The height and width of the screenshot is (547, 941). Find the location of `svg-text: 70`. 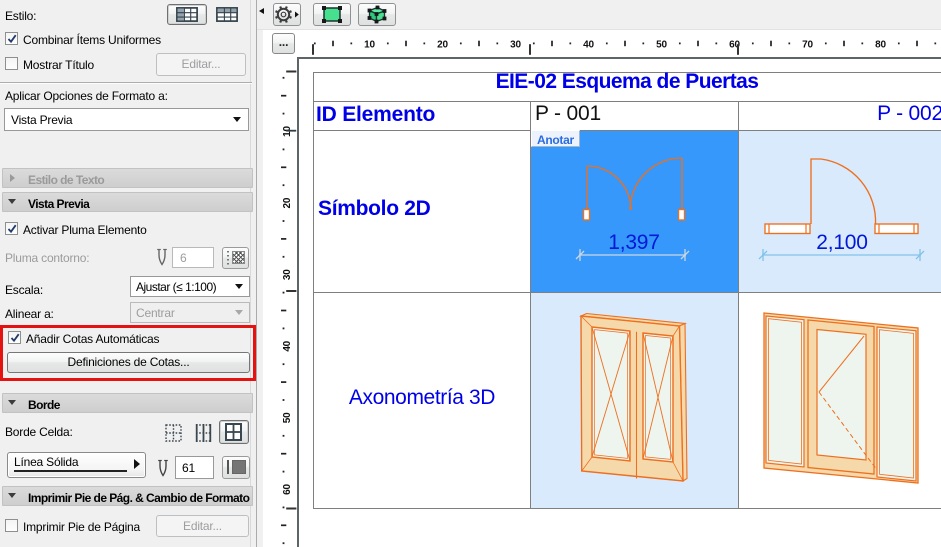

svg-text: 70 is located at coordinates (807, 45).